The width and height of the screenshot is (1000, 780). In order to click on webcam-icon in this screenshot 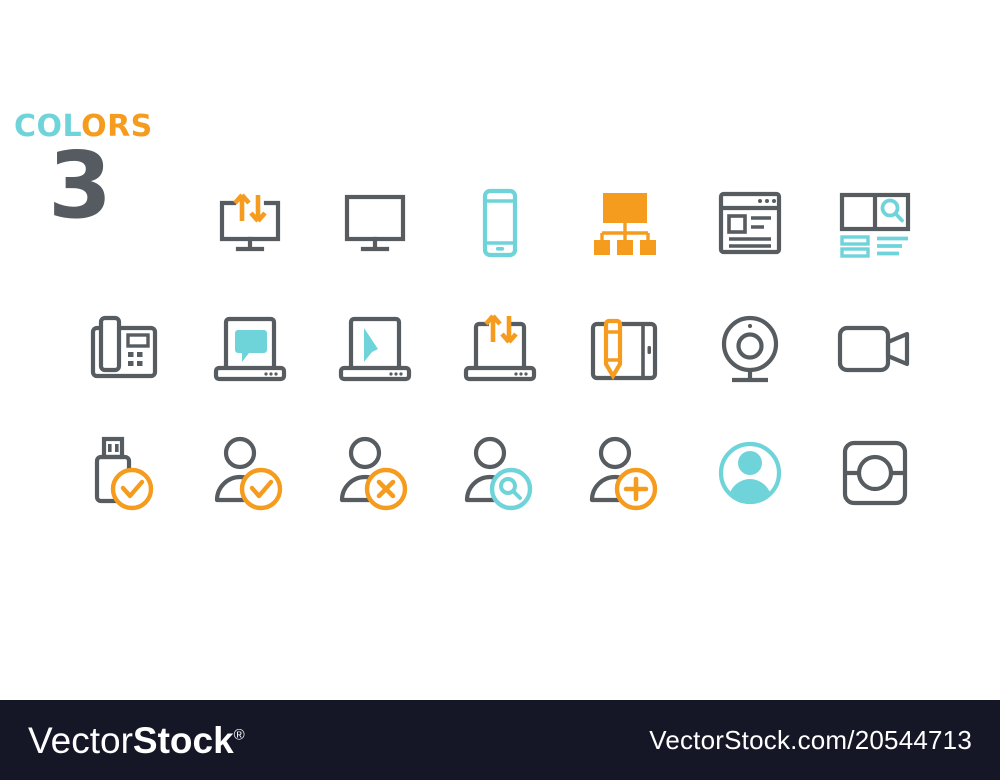, I will do `click(749, 347)`.